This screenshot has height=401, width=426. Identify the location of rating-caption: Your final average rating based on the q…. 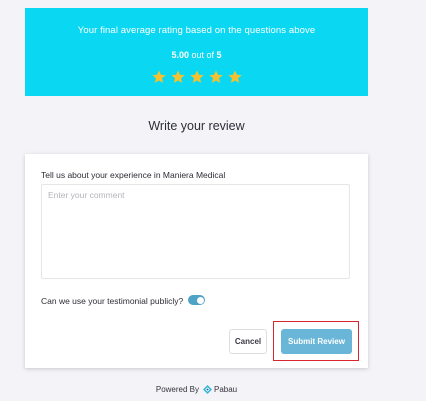
(196, 30).